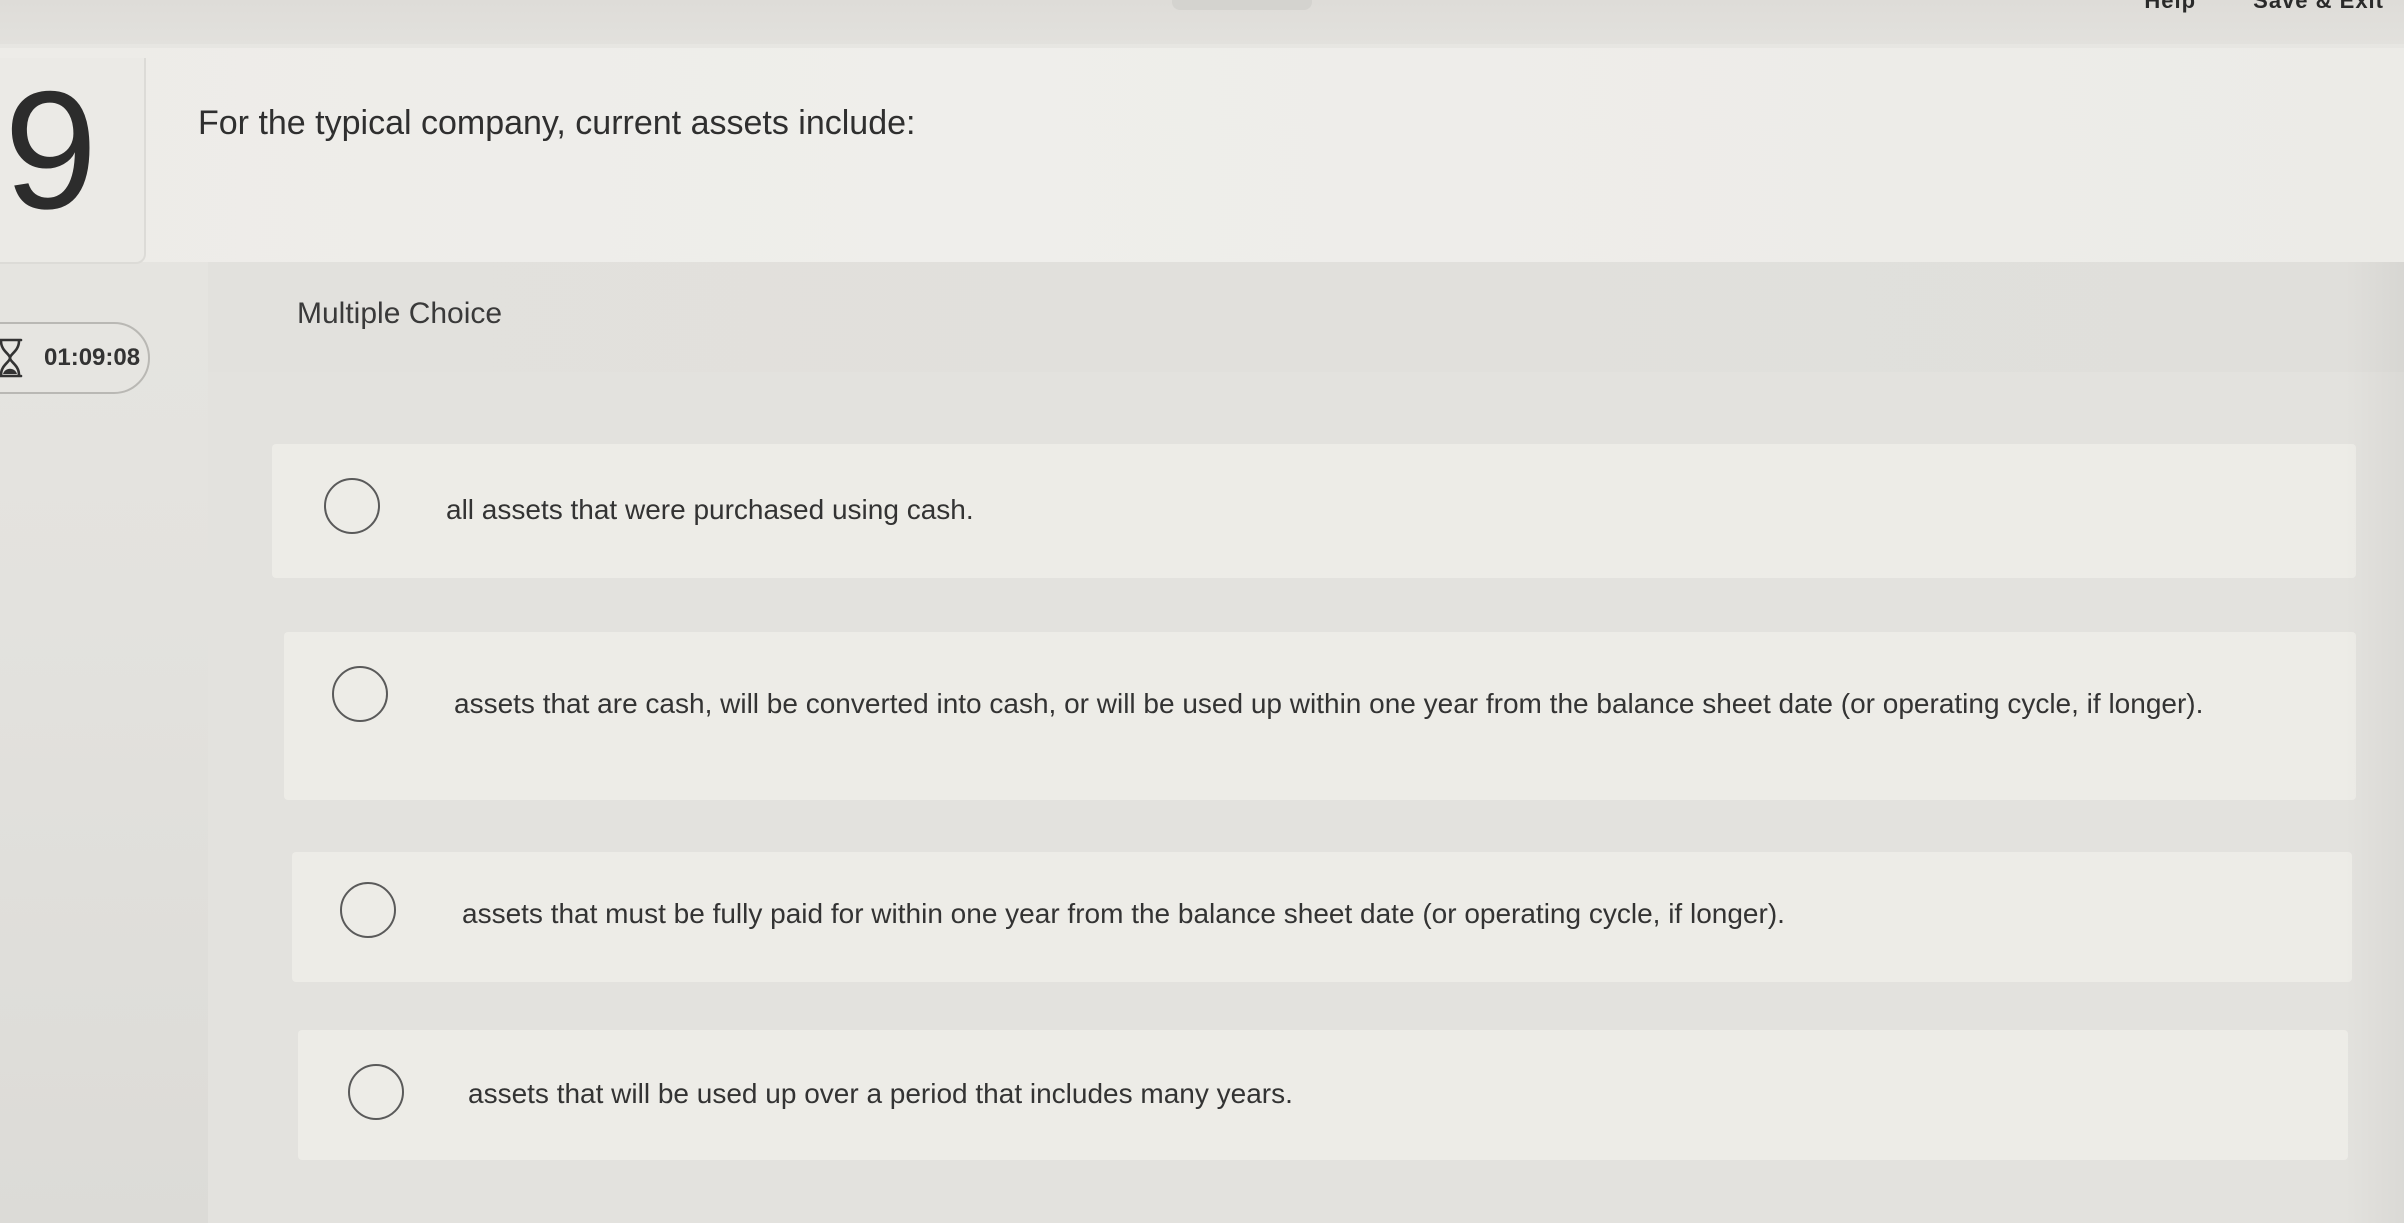 The image size is (2404, 1223). What do you see at coordinates (51, 150) in the screenshot?
I see `question-number: 9` at bounding box center [51, 150].